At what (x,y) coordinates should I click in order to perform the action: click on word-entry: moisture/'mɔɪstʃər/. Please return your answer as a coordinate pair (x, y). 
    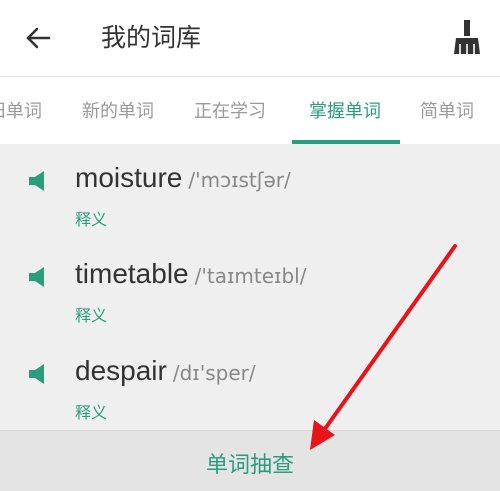
    Looking at the image, I should click on (183, 178).